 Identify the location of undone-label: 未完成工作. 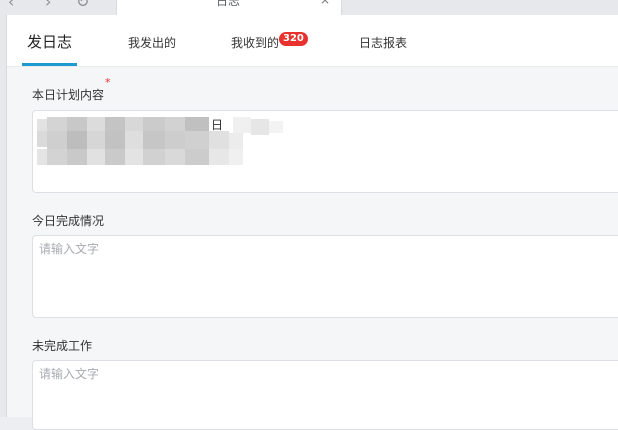
(62, 346).